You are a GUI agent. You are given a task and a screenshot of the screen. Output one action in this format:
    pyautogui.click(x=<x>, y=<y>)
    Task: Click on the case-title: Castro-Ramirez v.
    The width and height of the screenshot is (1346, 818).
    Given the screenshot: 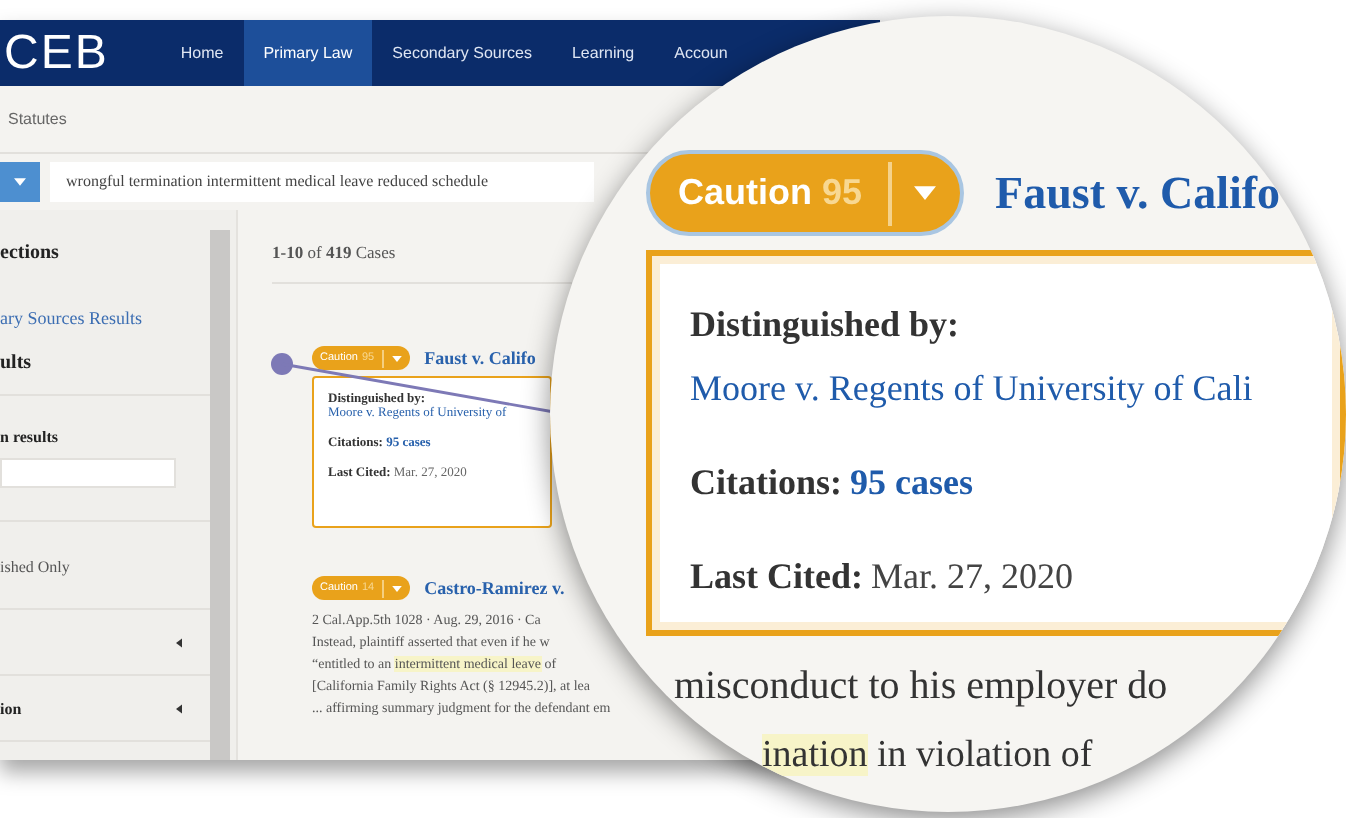 What is the action you would take?
    pyautogui.click(x=494, y=588)
    